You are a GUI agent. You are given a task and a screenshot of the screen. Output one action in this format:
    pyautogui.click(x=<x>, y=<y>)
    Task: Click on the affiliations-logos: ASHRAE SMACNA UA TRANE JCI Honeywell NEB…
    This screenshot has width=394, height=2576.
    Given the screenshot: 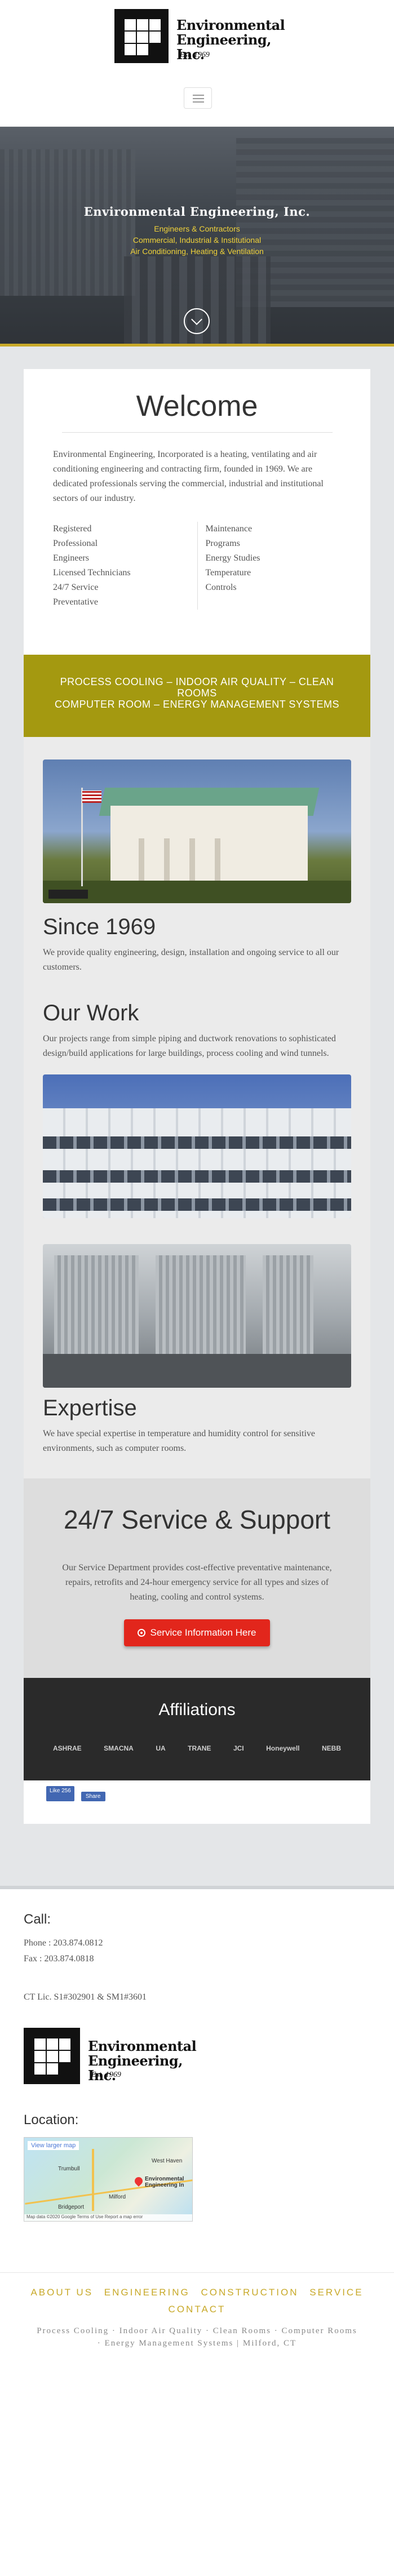 What is the action you would take?
    pyautogui.click(x=197, y=1748)
    